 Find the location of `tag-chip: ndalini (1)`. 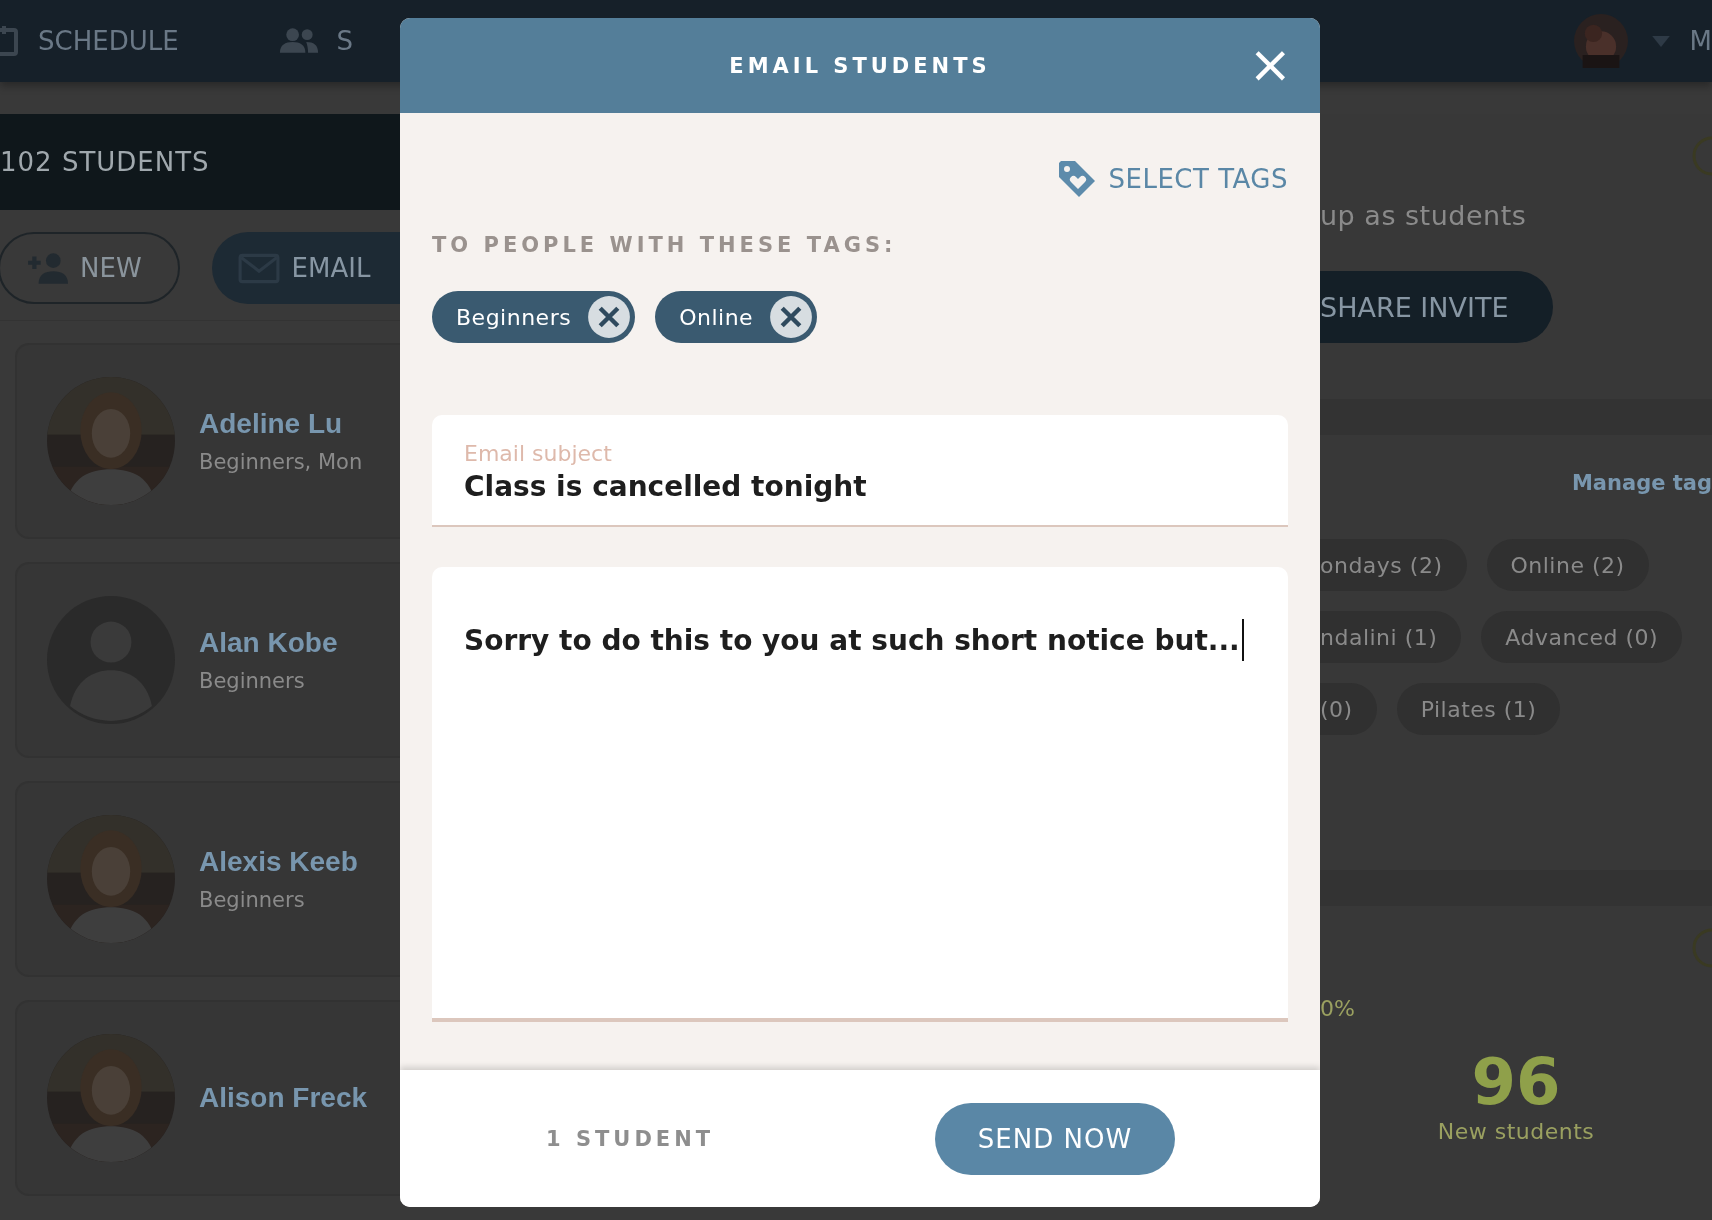

tag-chip: ndalini (1) is located at coordinates (1391, 637).